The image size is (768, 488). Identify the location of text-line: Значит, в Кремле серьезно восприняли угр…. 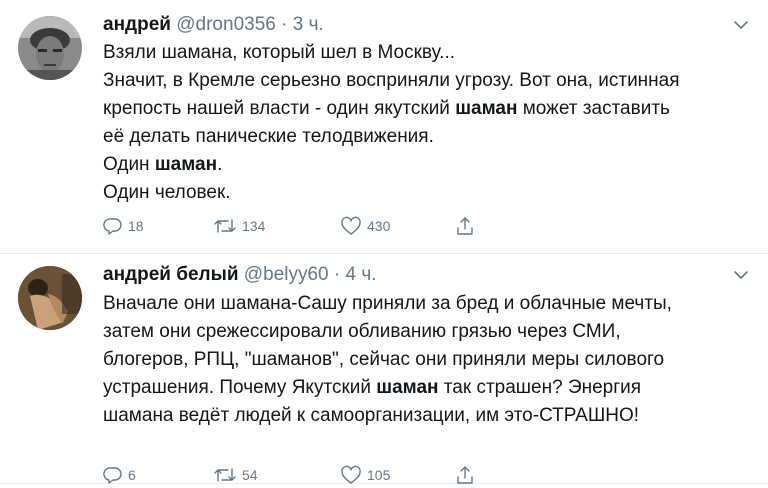
(391, 80).